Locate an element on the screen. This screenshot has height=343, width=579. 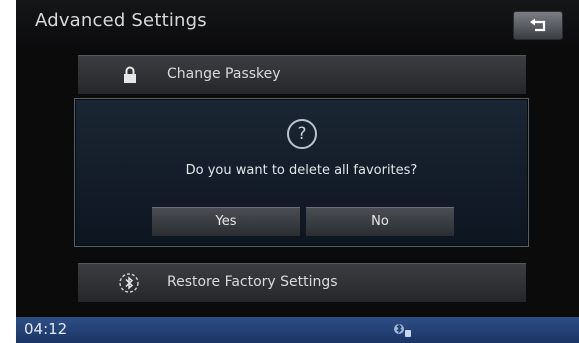
dialog-message: Do you want to delete all favorites? is located at coordinates (301, 170).